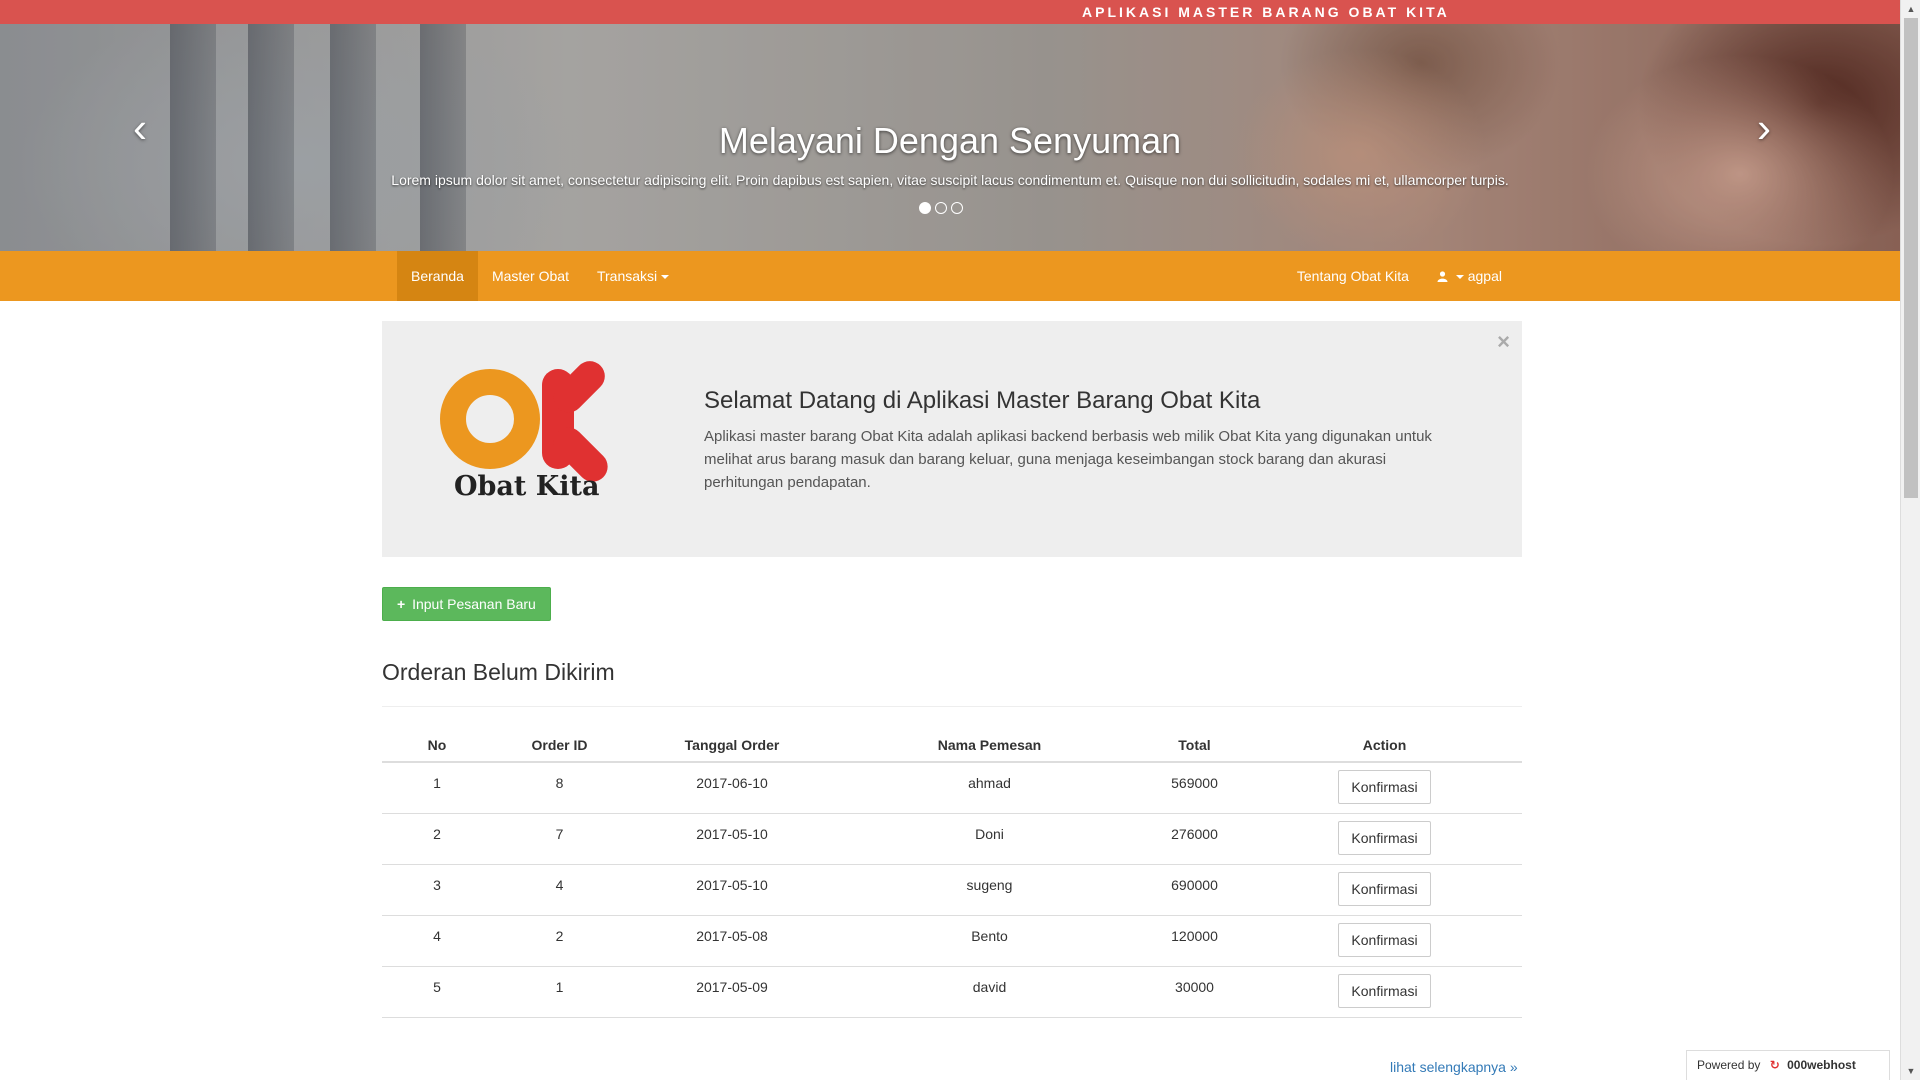  I want to click on webhost-logo-icon: ↻, so click(1774, 1065).